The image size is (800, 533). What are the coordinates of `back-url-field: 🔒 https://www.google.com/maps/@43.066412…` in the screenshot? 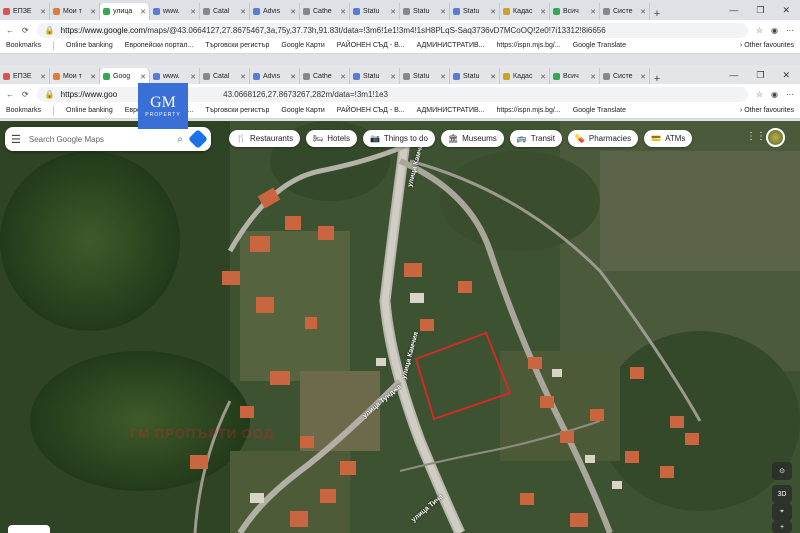 It's located at (392, 30).